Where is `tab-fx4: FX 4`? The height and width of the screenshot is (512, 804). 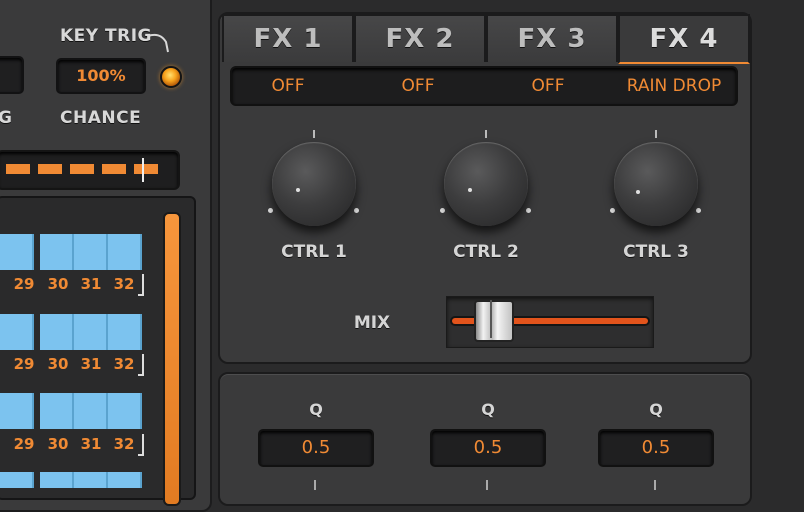
tab-fx4: FX 4 is located at coordinates (684, 39).